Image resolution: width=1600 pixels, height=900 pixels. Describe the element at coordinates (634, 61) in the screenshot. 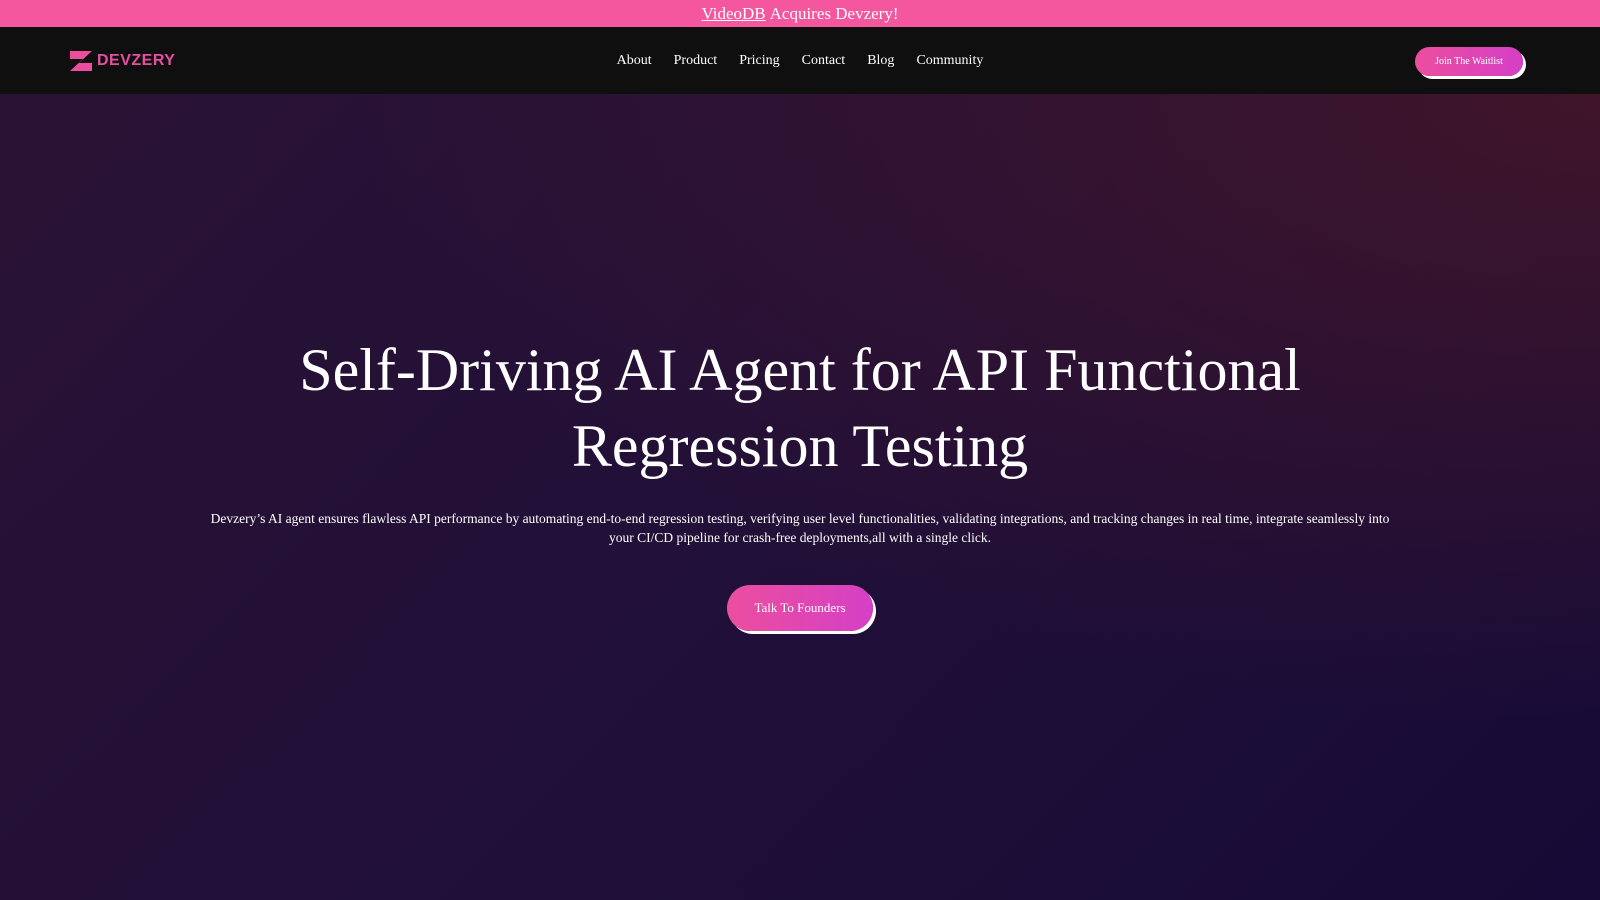

I see `nav-about: About` at that location.